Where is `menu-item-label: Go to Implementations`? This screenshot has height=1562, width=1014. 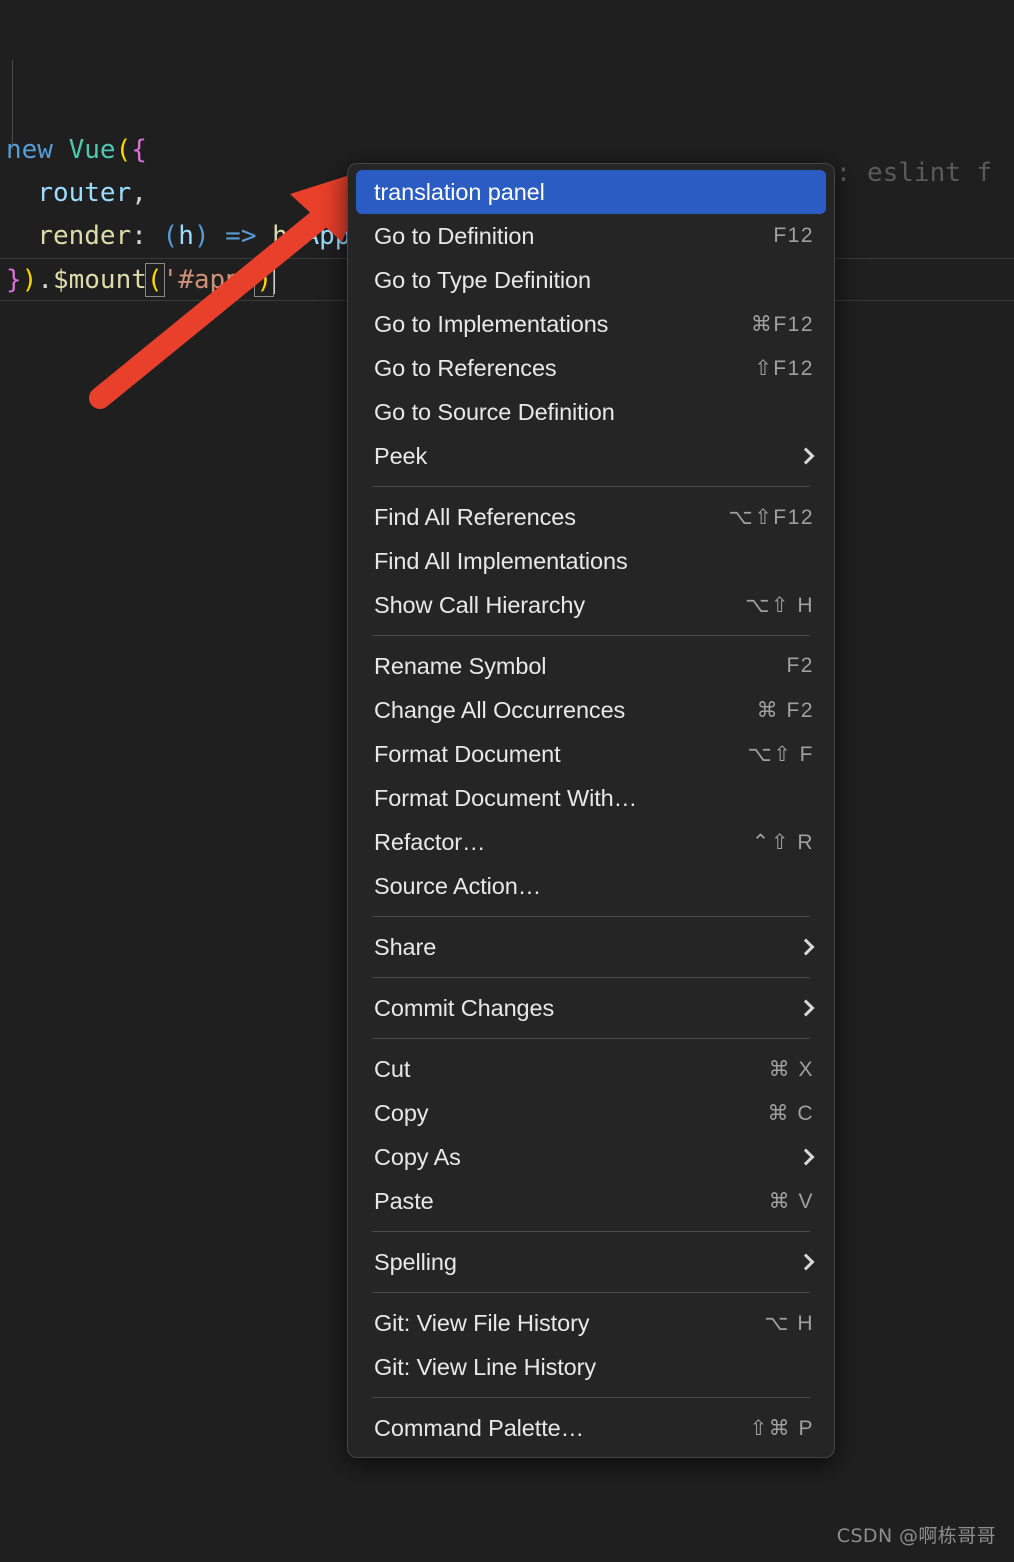 menu-item-label: Go to Implementations is located at coordinates (491, 323).